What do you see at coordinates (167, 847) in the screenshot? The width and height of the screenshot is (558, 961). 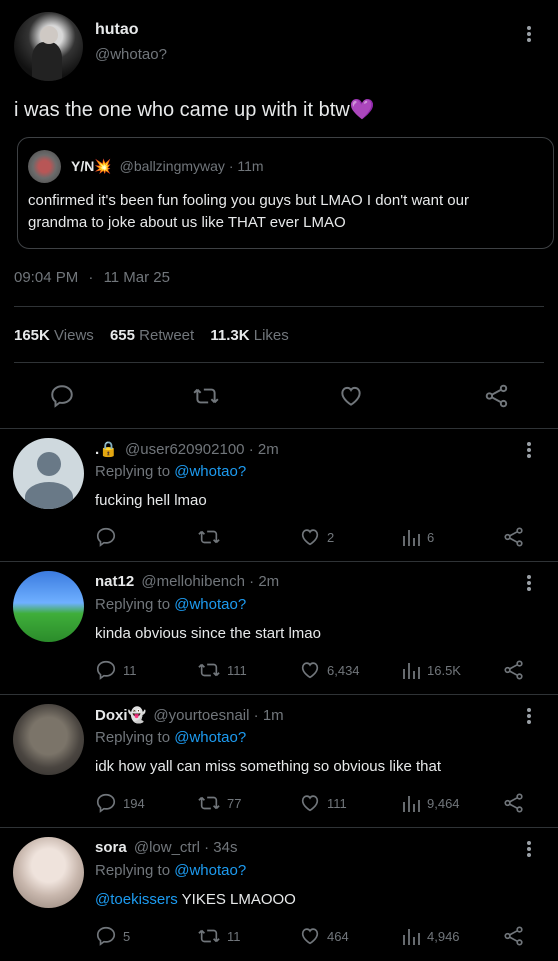 I see `reply-author-handle: @low_ctrl` at bounding box center [167, 847].